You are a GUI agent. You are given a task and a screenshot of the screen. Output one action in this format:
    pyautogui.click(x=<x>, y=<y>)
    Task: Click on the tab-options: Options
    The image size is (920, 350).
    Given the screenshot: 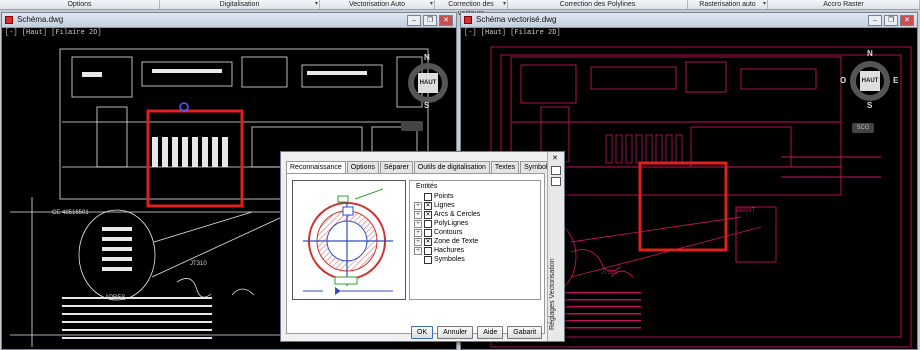 What is the action you would take?
    pyautogui.click(x=362, y=167)
    